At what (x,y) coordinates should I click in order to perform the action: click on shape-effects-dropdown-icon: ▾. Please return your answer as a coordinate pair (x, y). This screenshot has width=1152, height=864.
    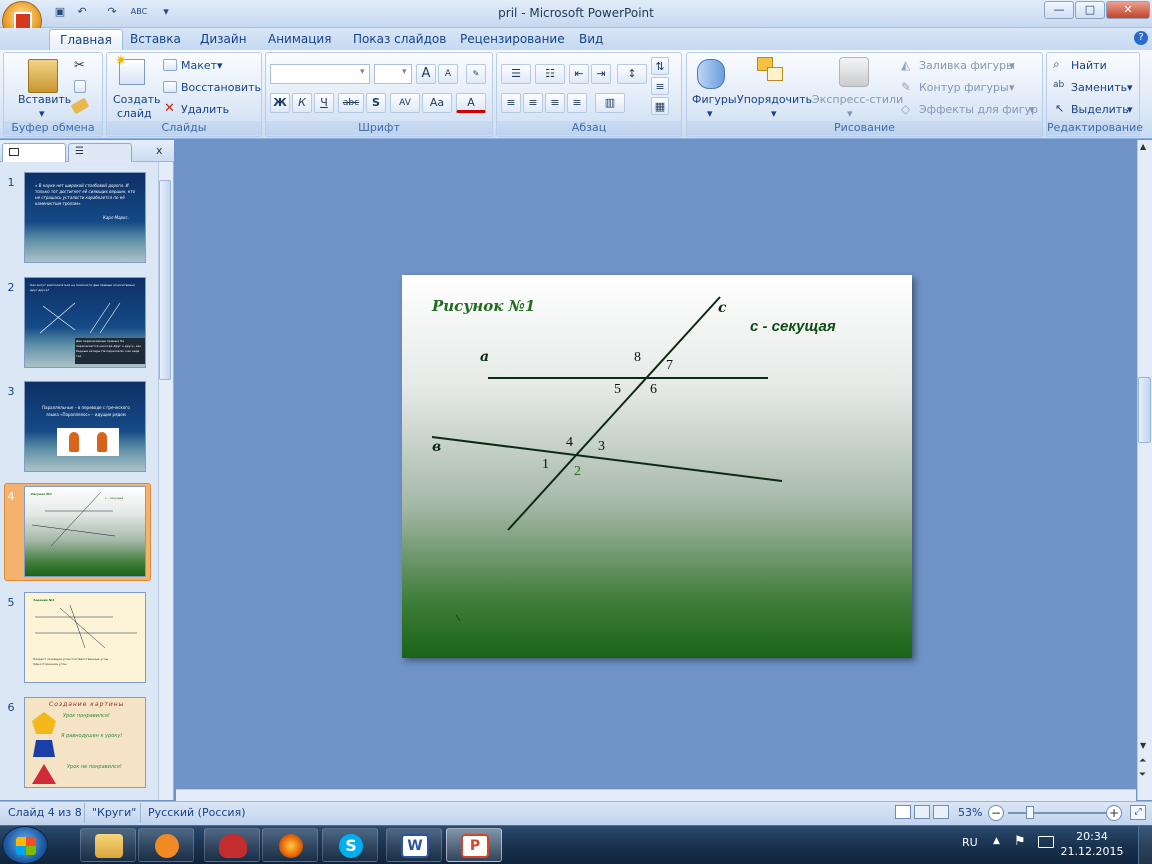
    Looking at the image, I should click on (1032, 109).